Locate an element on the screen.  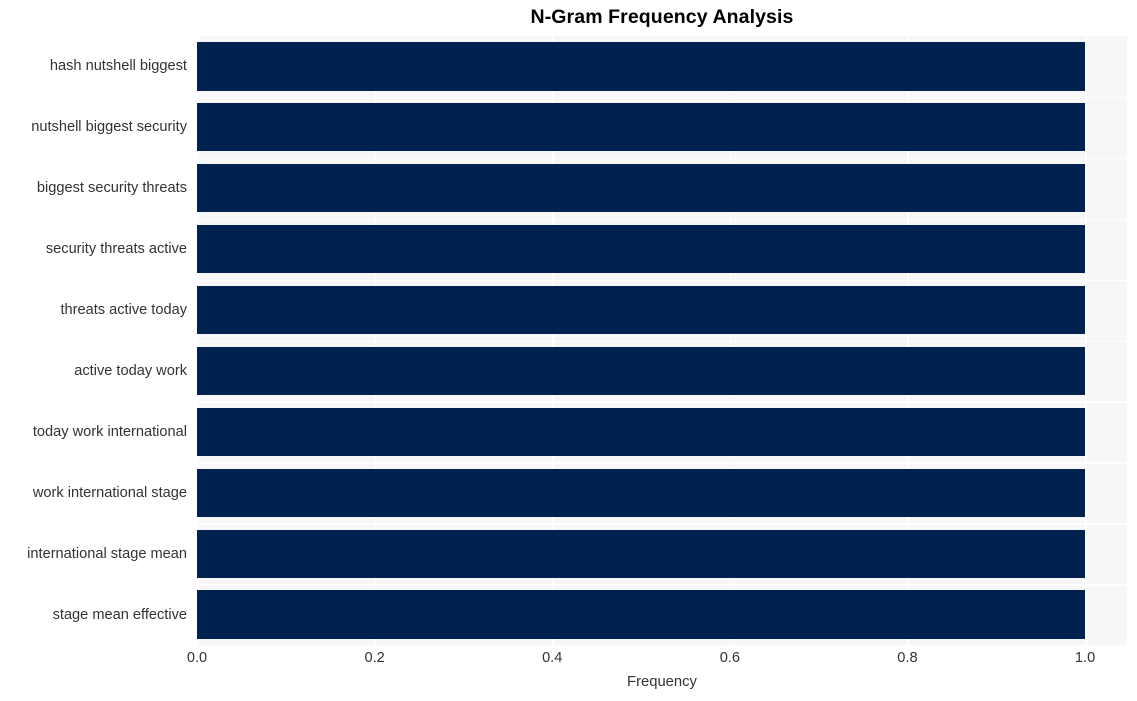
chart-title: N-Gram Frequency Analysis is located at coordinates (662, 17).